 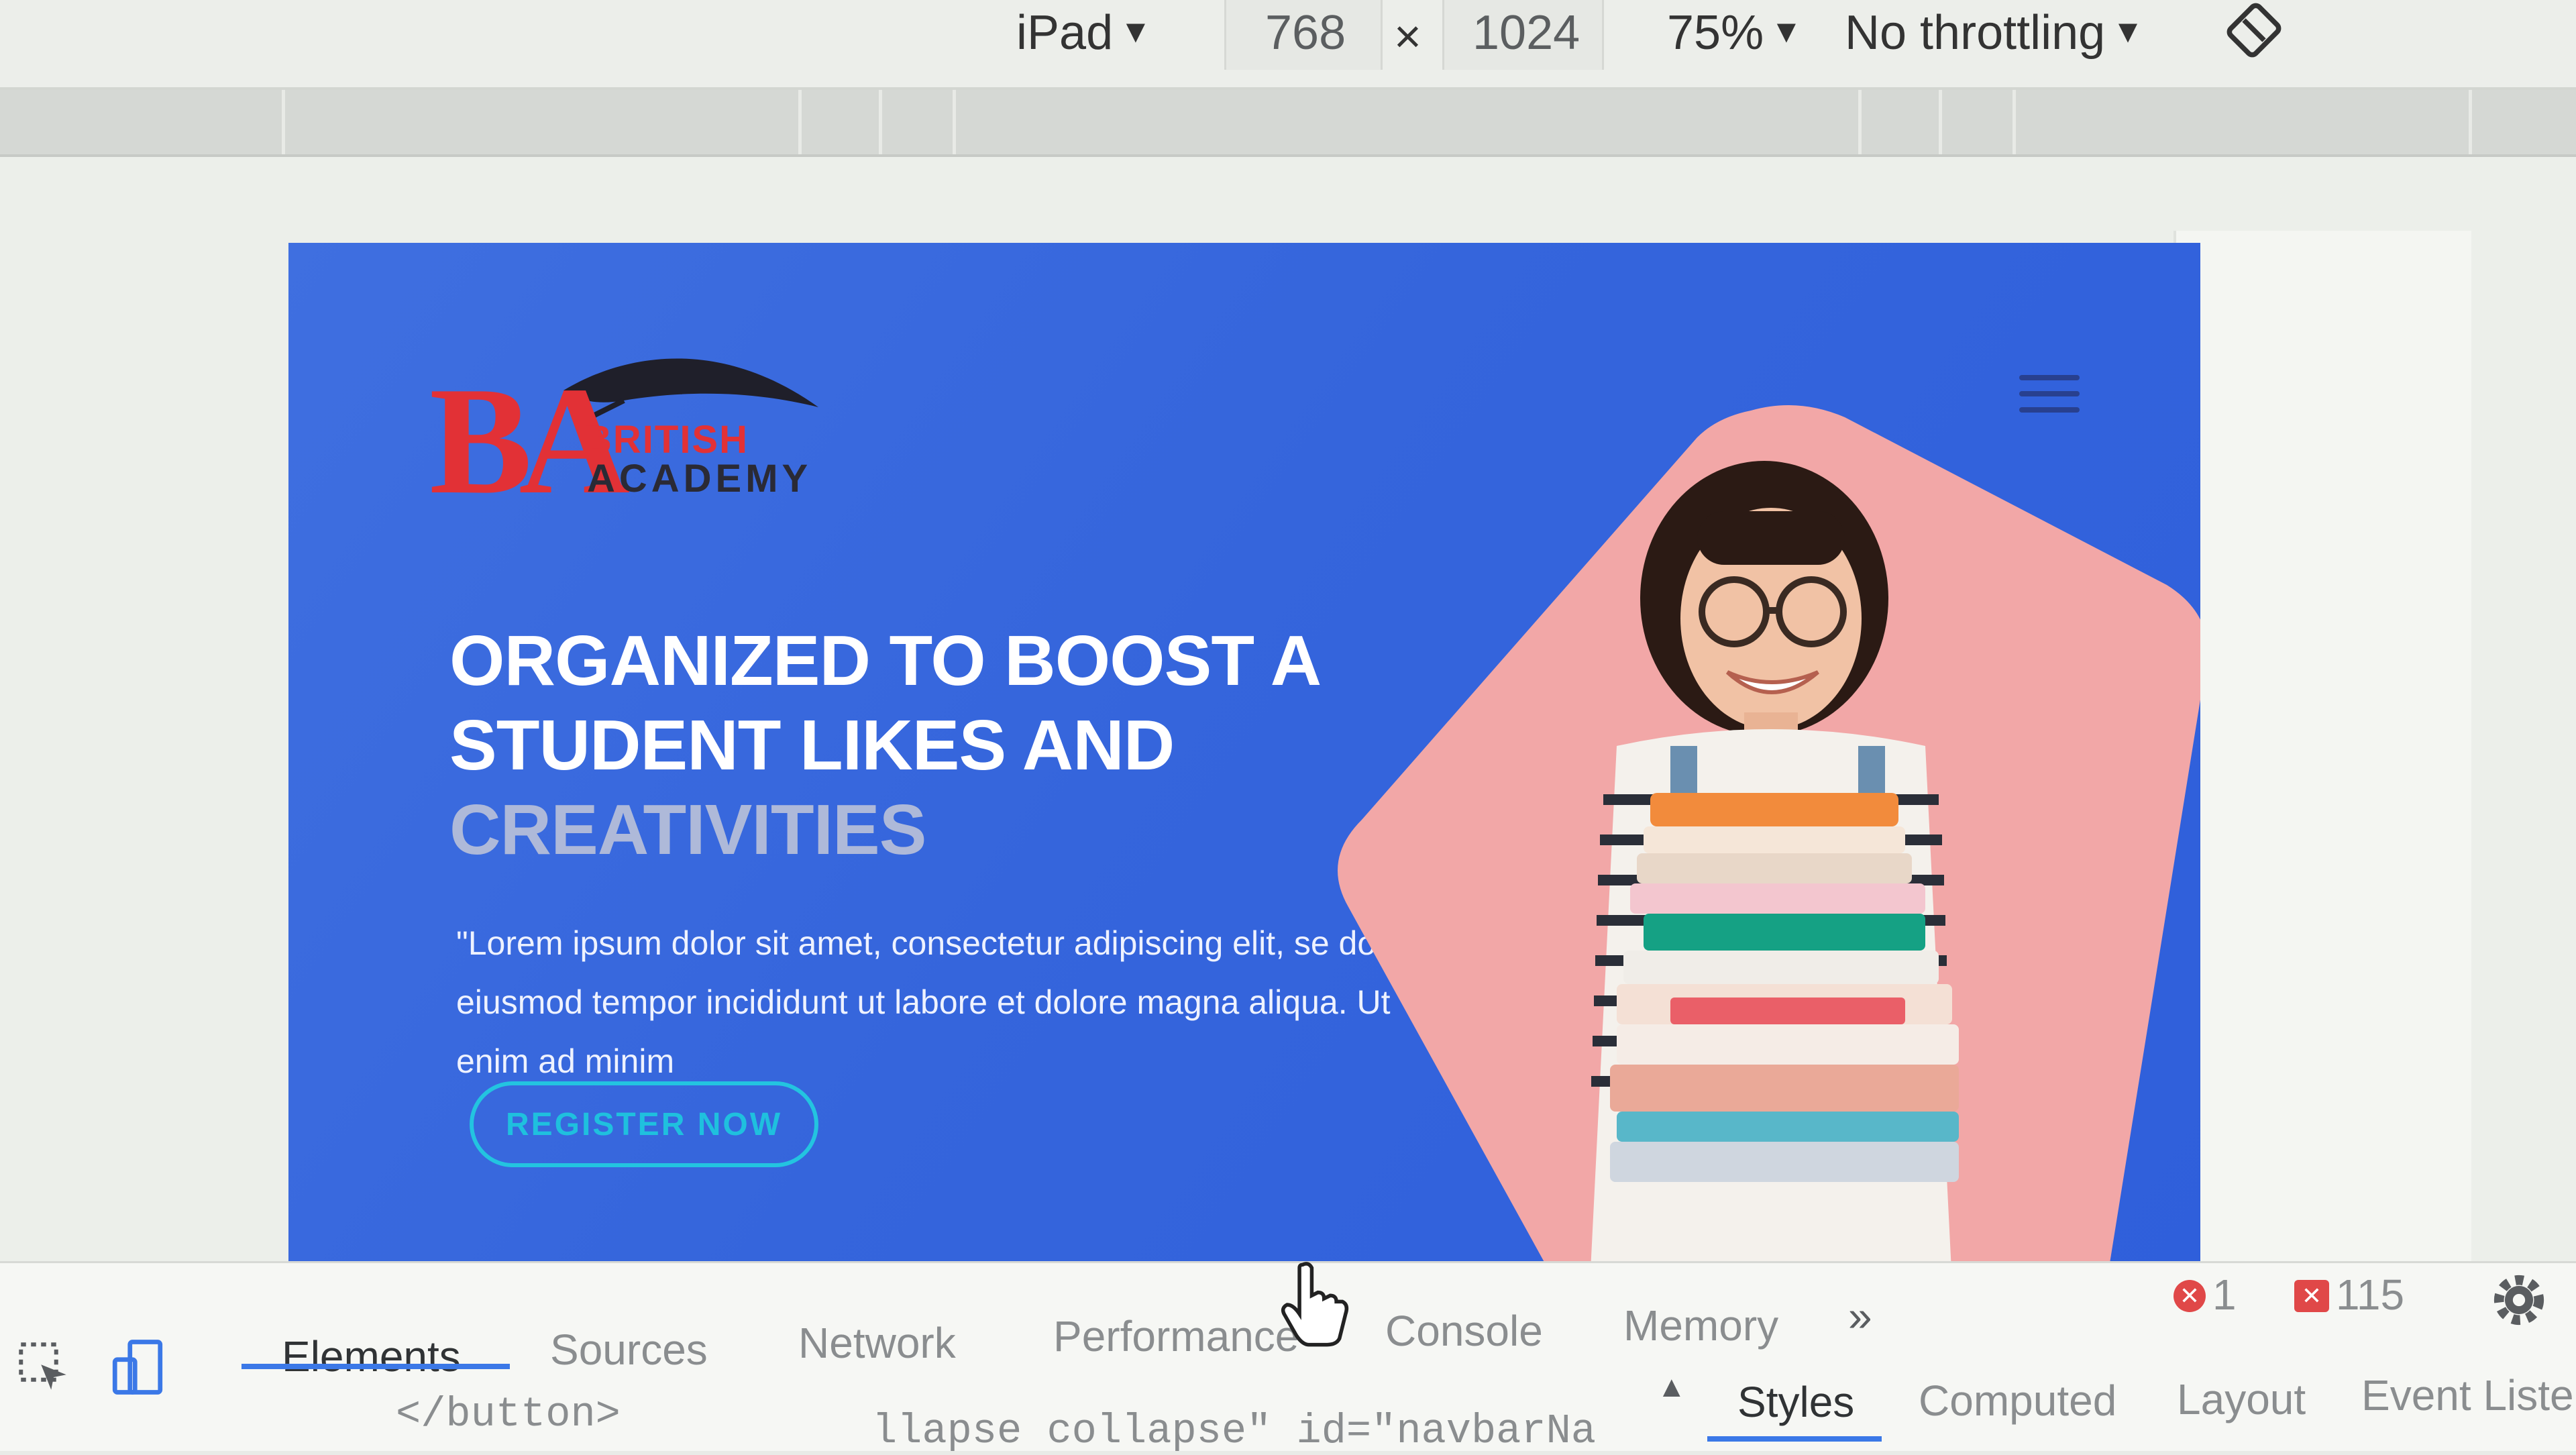 What do you see at coordinates (1065, 33) in the screenshot?
I see `device-select-label: iPad` at bounding box center [1065, 33].